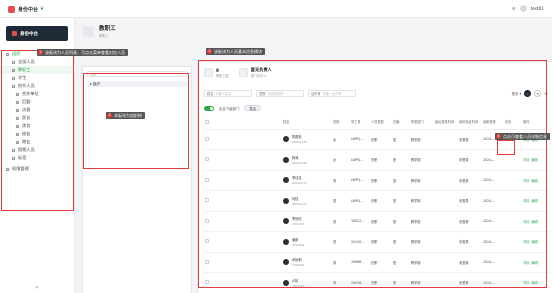 The height and width of the screenshot is (293, 552). Describe the element at coordinates (37, 287) in the screenshot. I see `collapse-sidebar-button: «` at that location.